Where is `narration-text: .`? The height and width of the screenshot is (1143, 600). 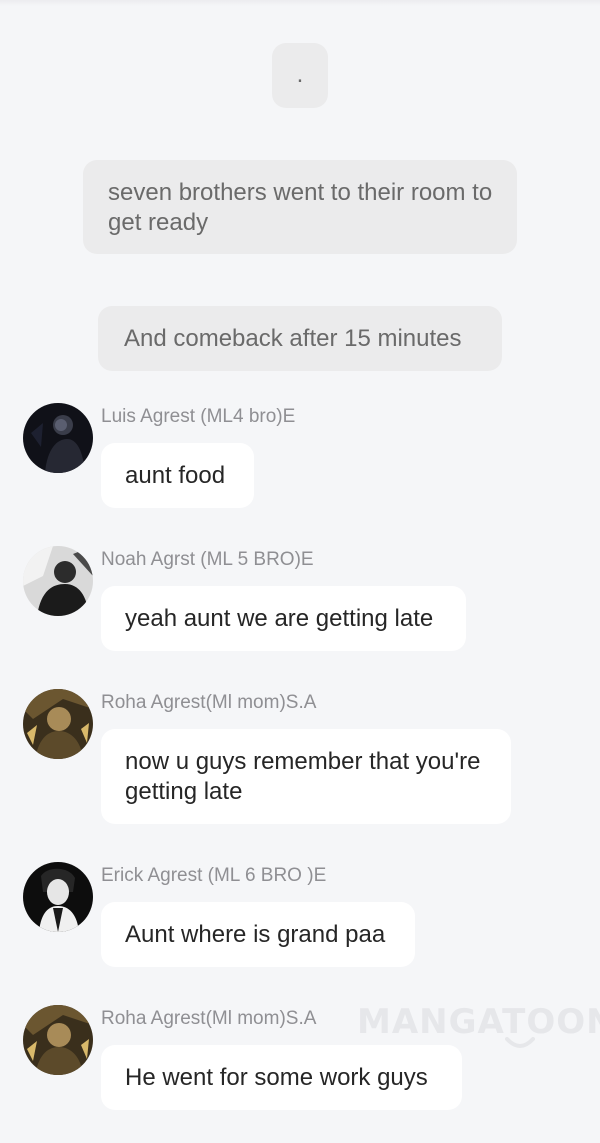
narration-text: . is located at coordinates (300, 74).